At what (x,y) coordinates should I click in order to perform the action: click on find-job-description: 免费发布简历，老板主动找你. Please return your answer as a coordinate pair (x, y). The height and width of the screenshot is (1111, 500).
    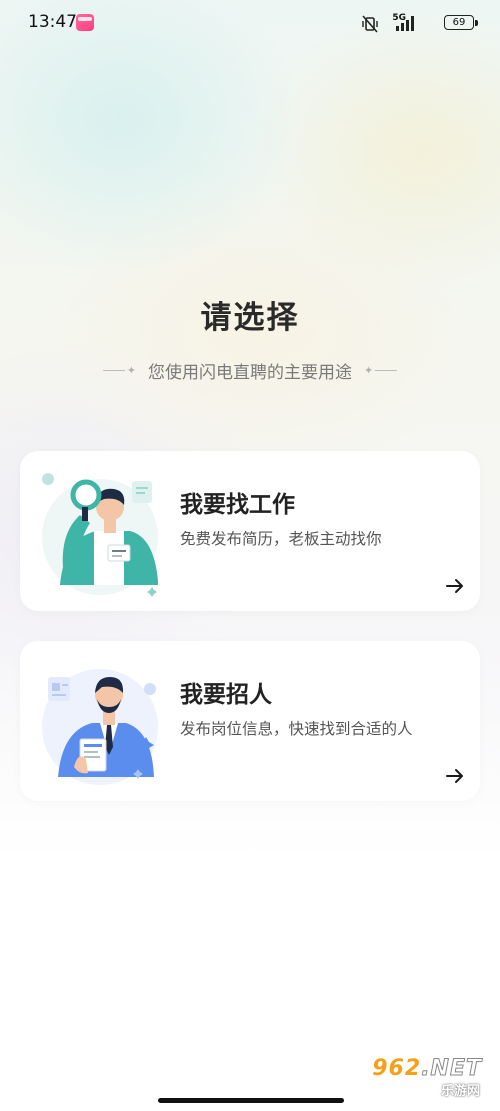
    Looking at the image, I should click on (281, 539).